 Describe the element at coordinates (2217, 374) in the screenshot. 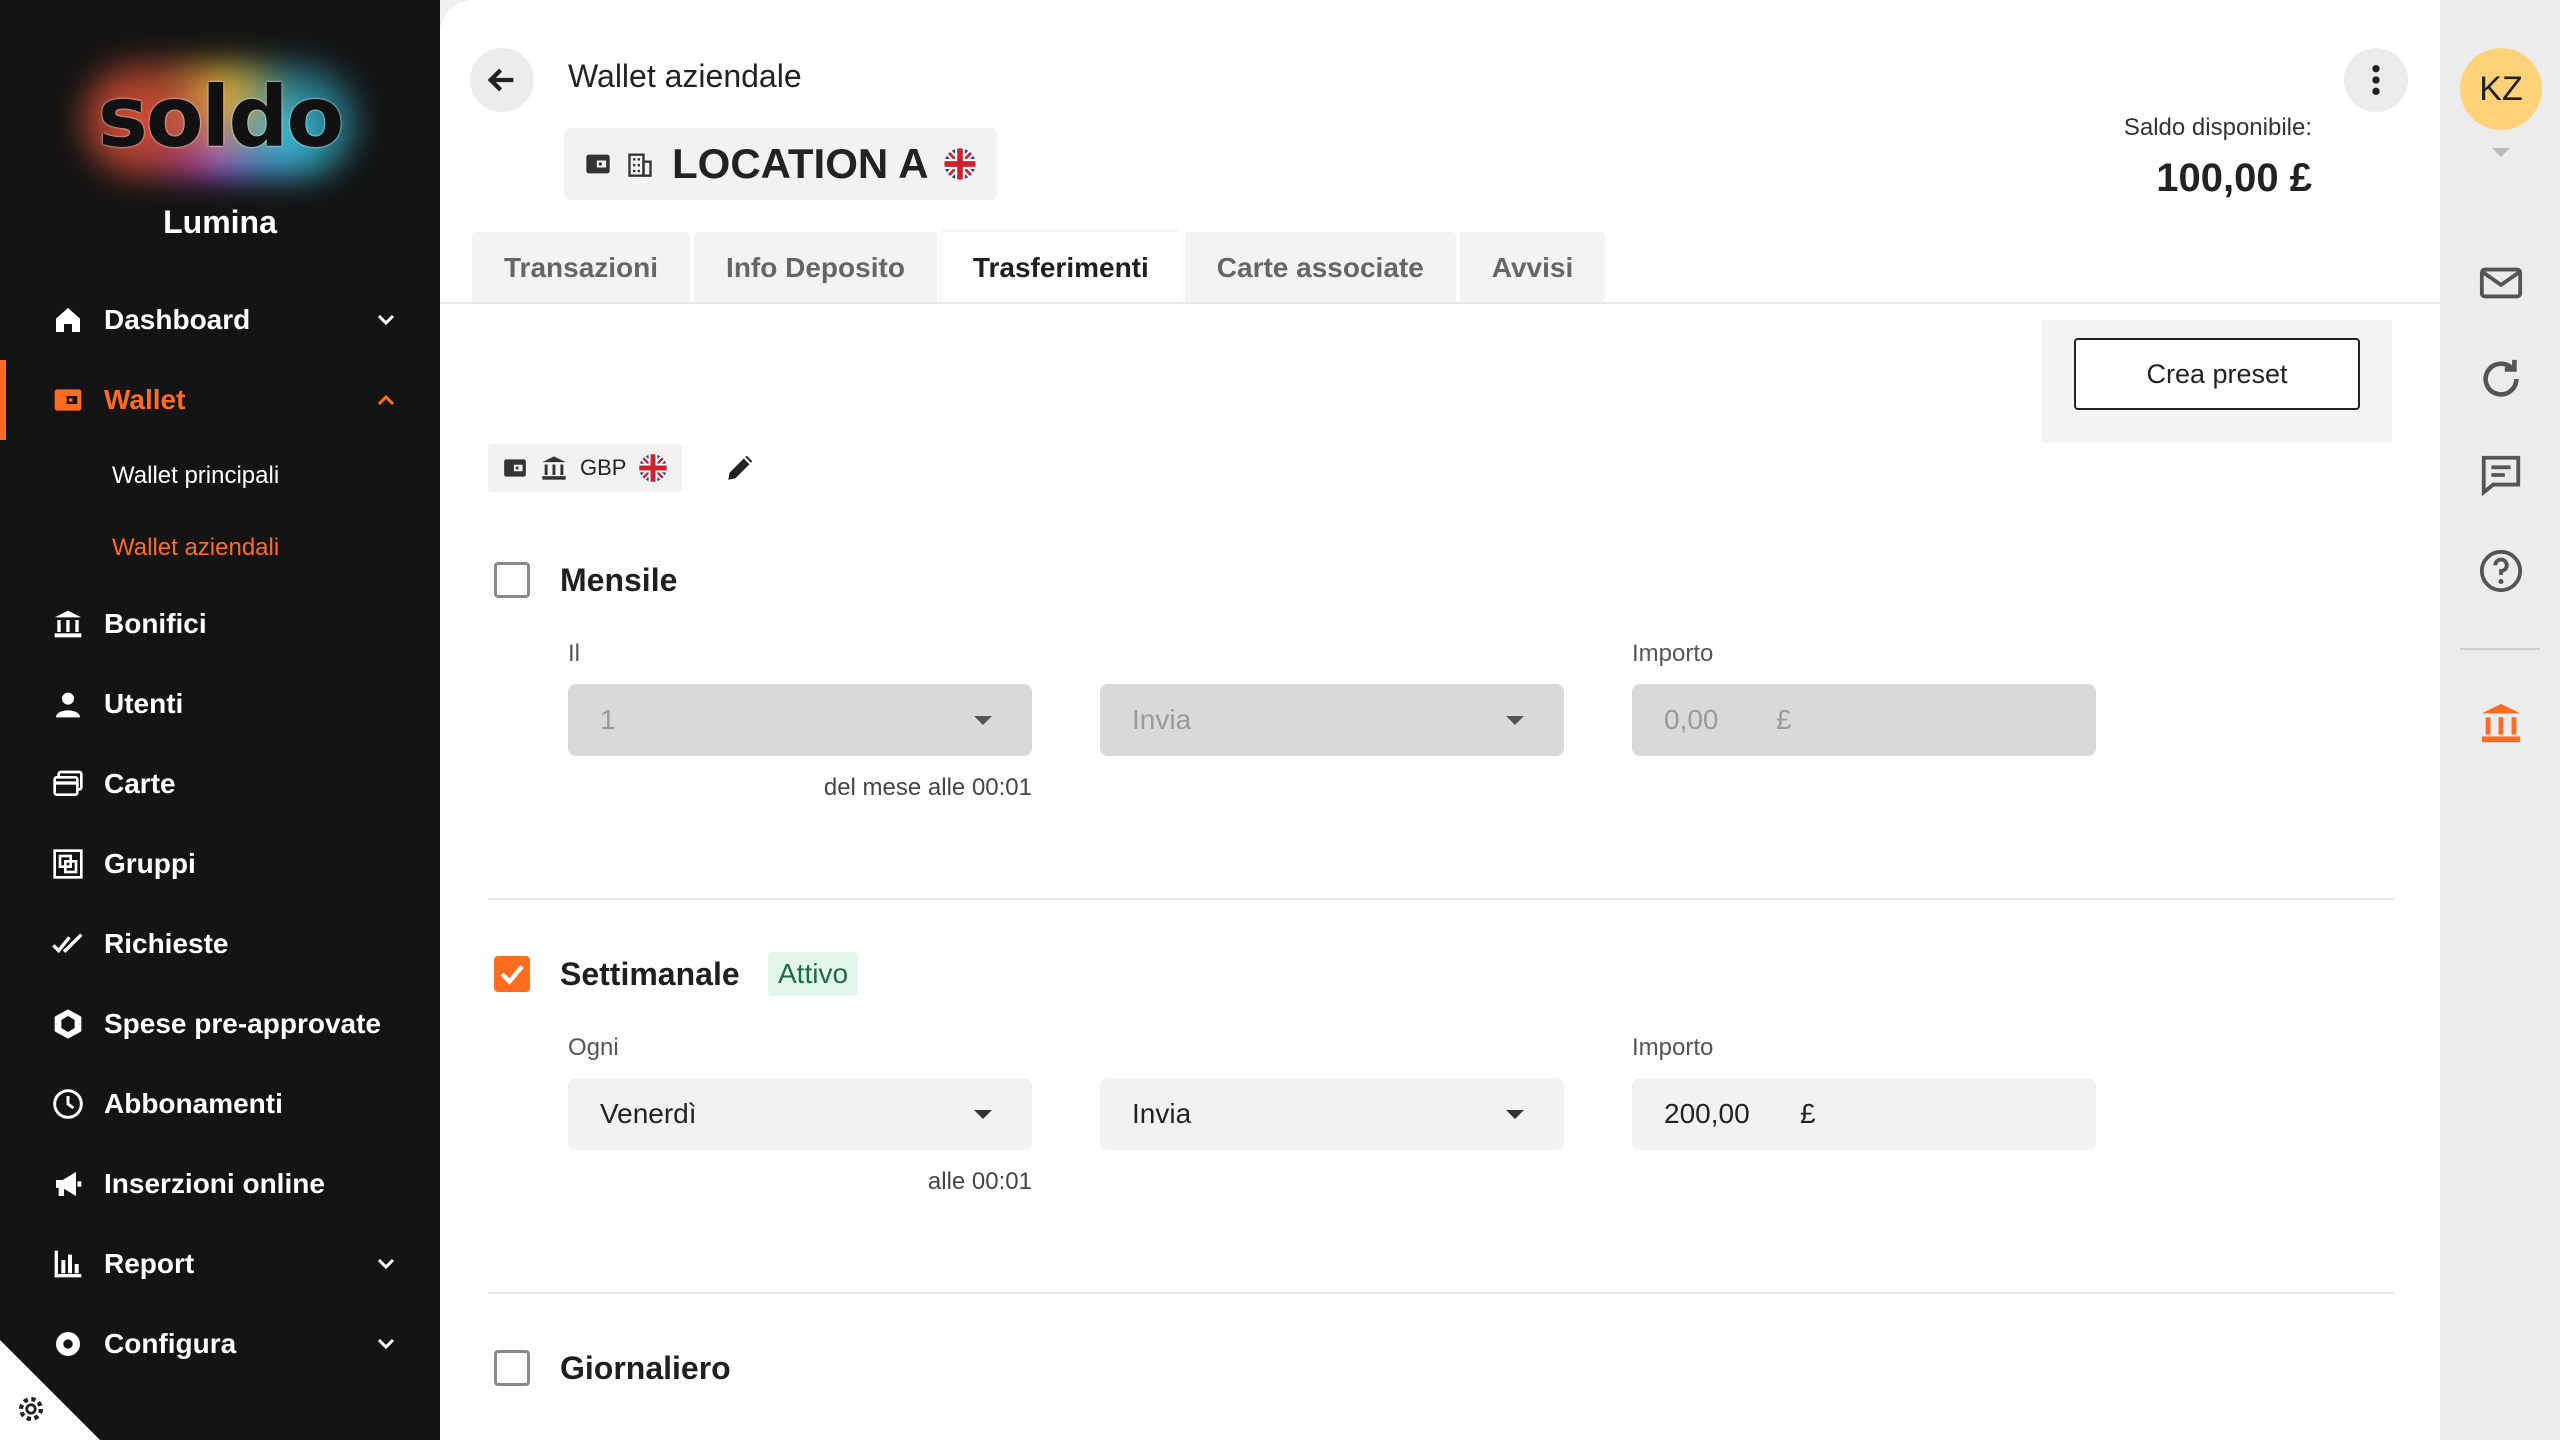

I see `create-preset-button: Crea preset` at that location.